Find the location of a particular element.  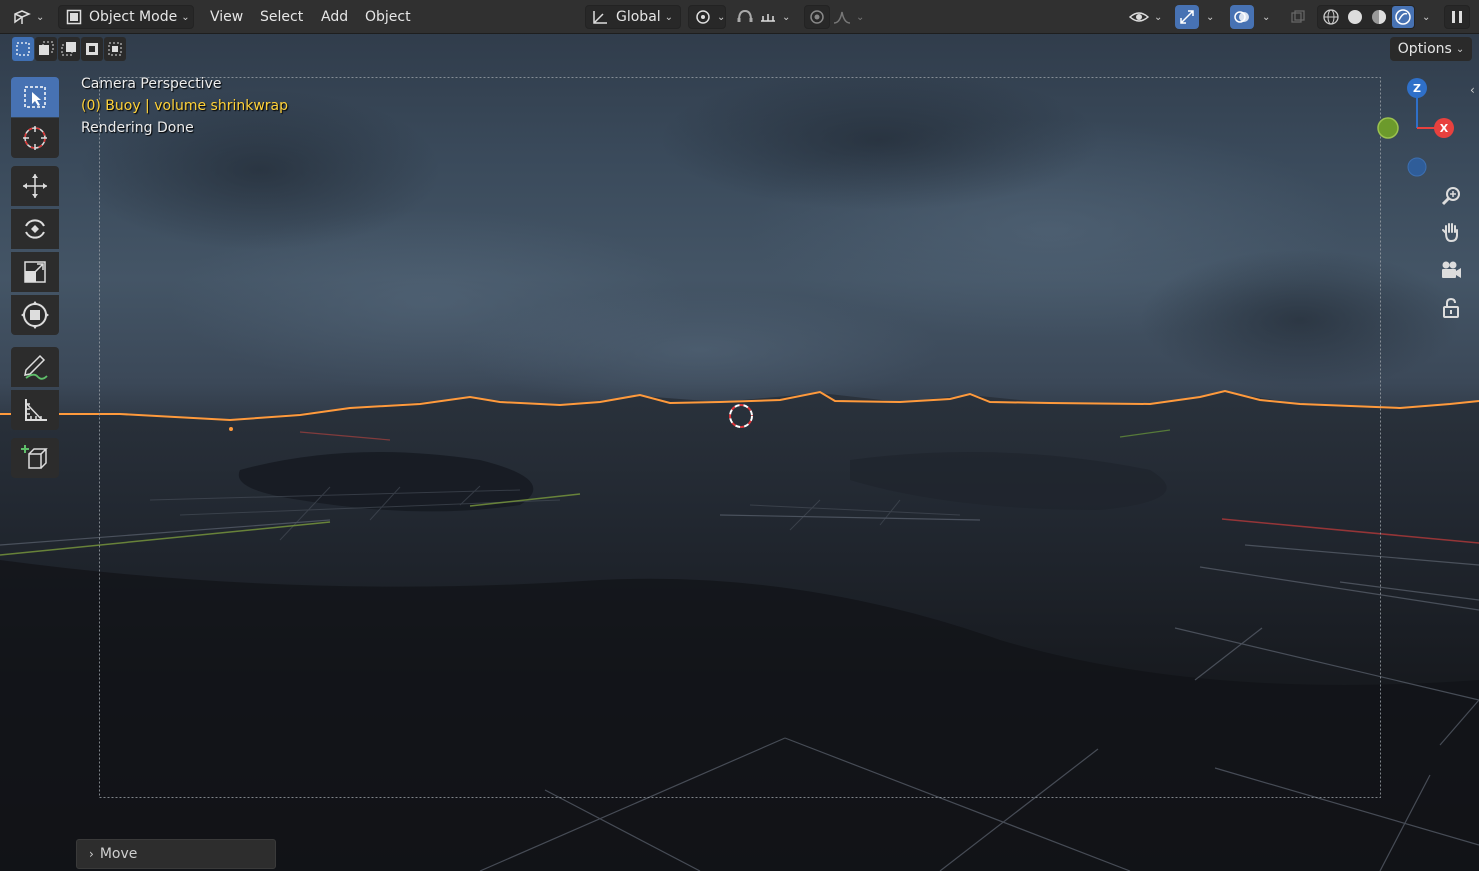

select-subtract-icon is located at coordinates (69, 49).